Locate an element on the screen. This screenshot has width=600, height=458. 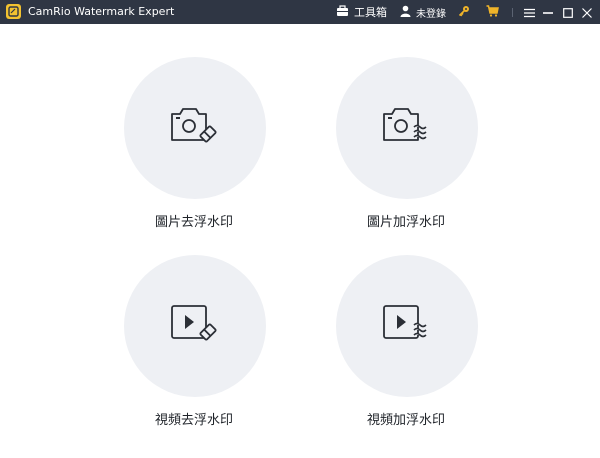
cart-button is located at coordinates (492, 12).